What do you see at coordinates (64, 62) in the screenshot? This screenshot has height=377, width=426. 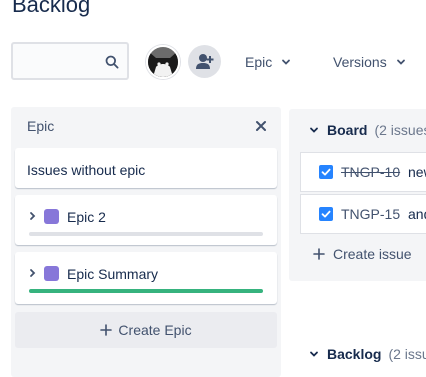 I see `search-input` at bounding box center [64, 62].